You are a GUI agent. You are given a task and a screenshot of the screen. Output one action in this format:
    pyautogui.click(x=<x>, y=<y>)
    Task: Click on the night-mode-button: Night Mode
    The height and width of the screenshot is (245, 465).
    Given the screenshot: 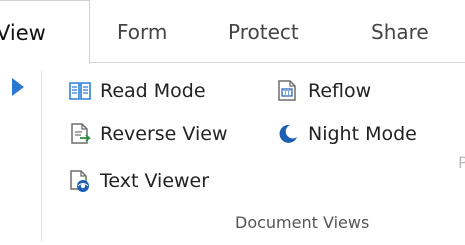 What is the action you would take?
    pyautogui.click(x=346, y=134)
    